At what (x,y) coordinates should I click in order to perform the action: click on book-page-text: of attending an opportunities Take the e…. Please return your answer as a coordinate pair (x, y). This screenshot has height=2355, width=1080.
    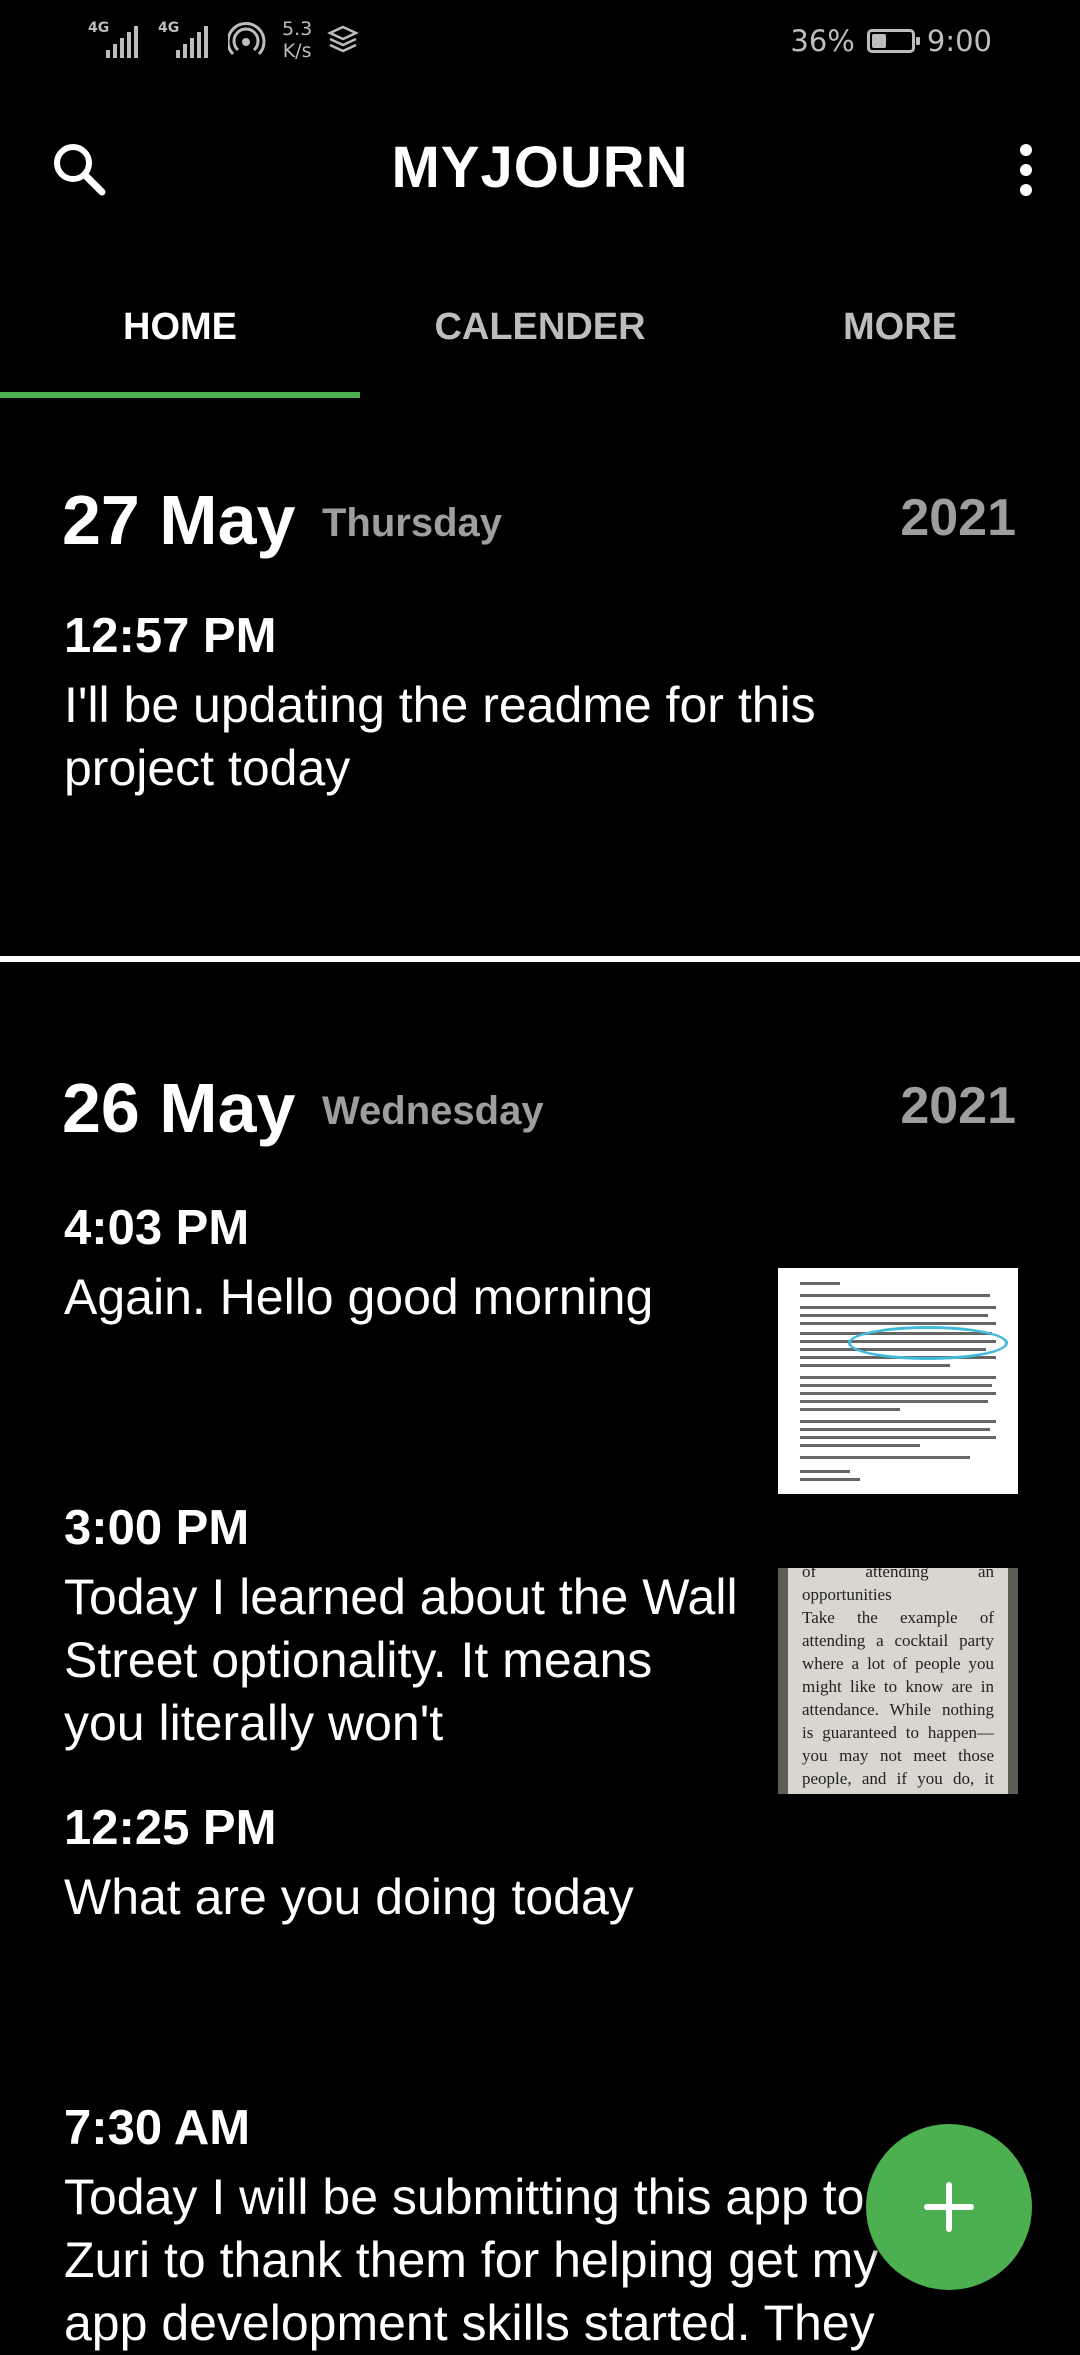
    Looking at the image, I should click on (898, 1681).